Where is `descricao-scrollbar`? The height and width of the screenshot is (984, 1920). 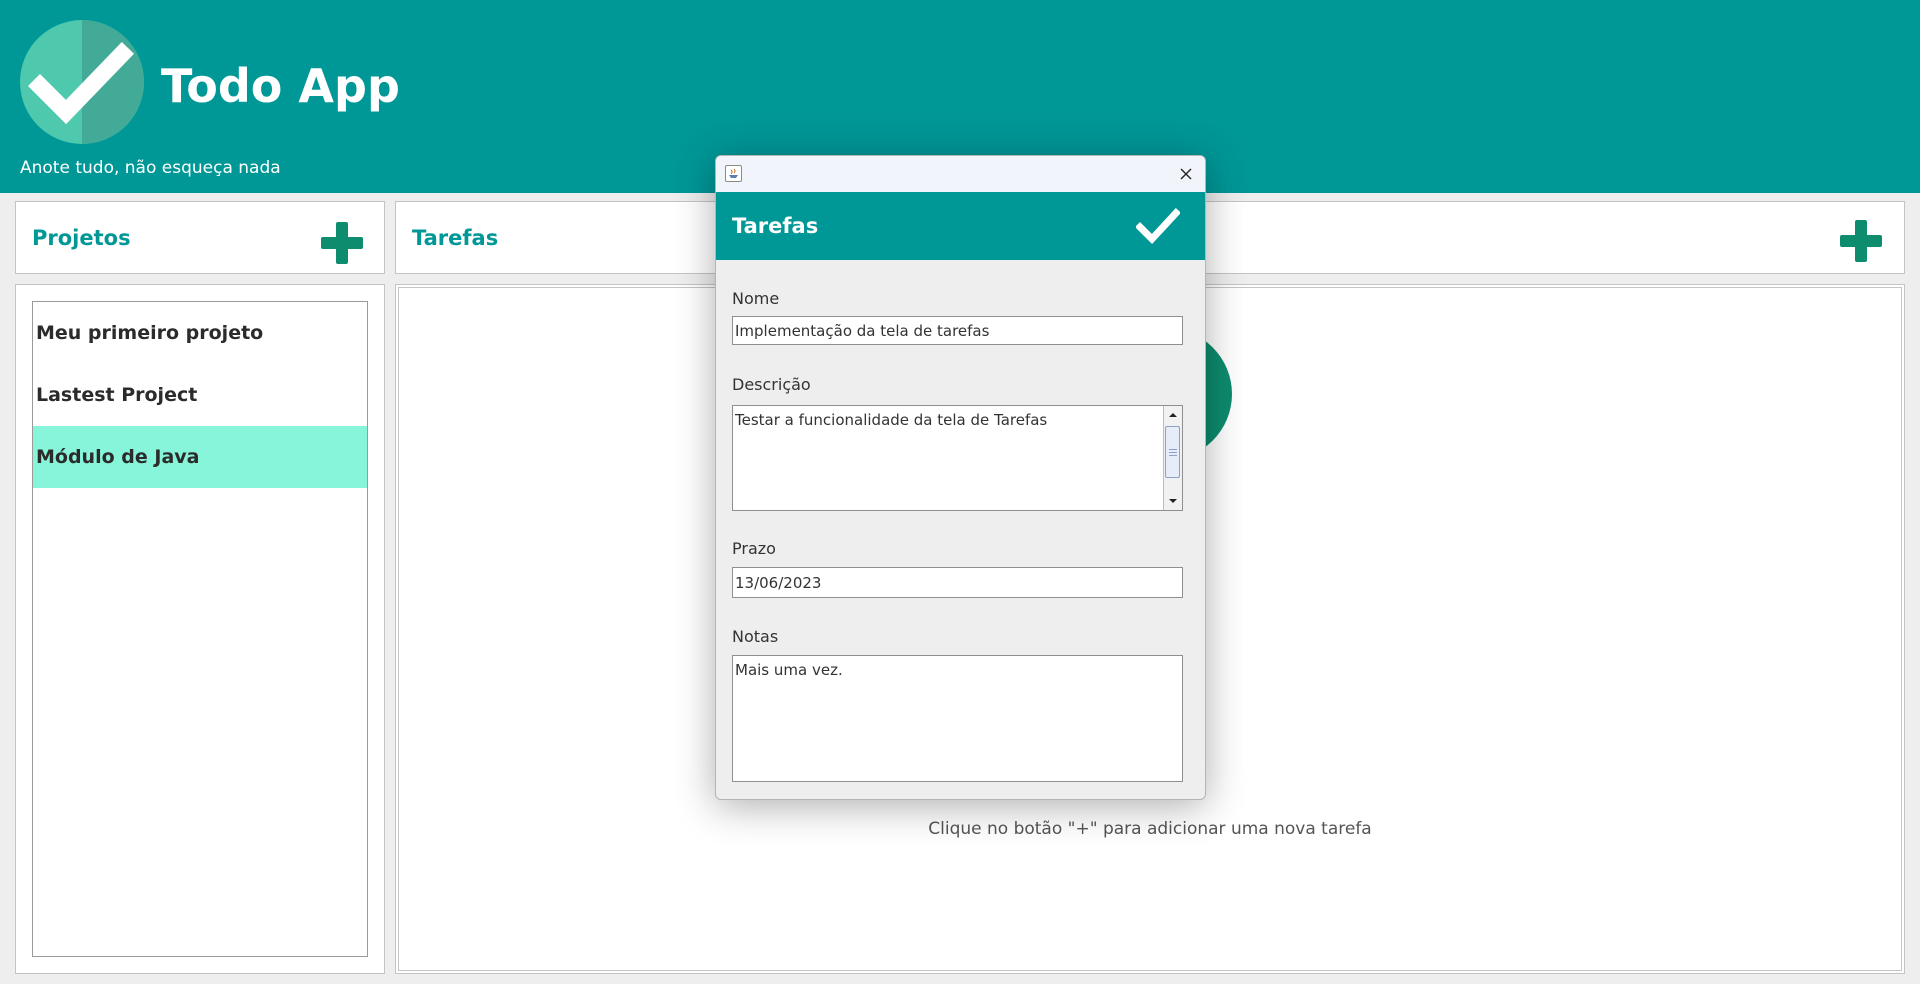
descricao-scrollbar is located at coordinates (1172, 458).